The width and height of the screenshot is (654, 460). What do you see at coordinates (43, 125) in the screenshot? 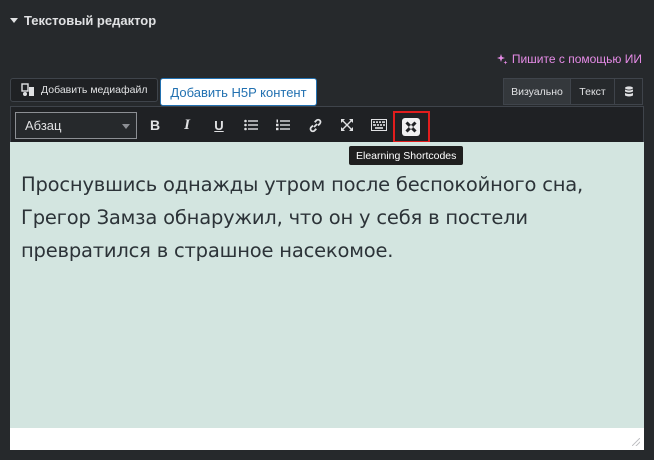
I see `format-select-value: Абзац` at bounding box center [43, 125].